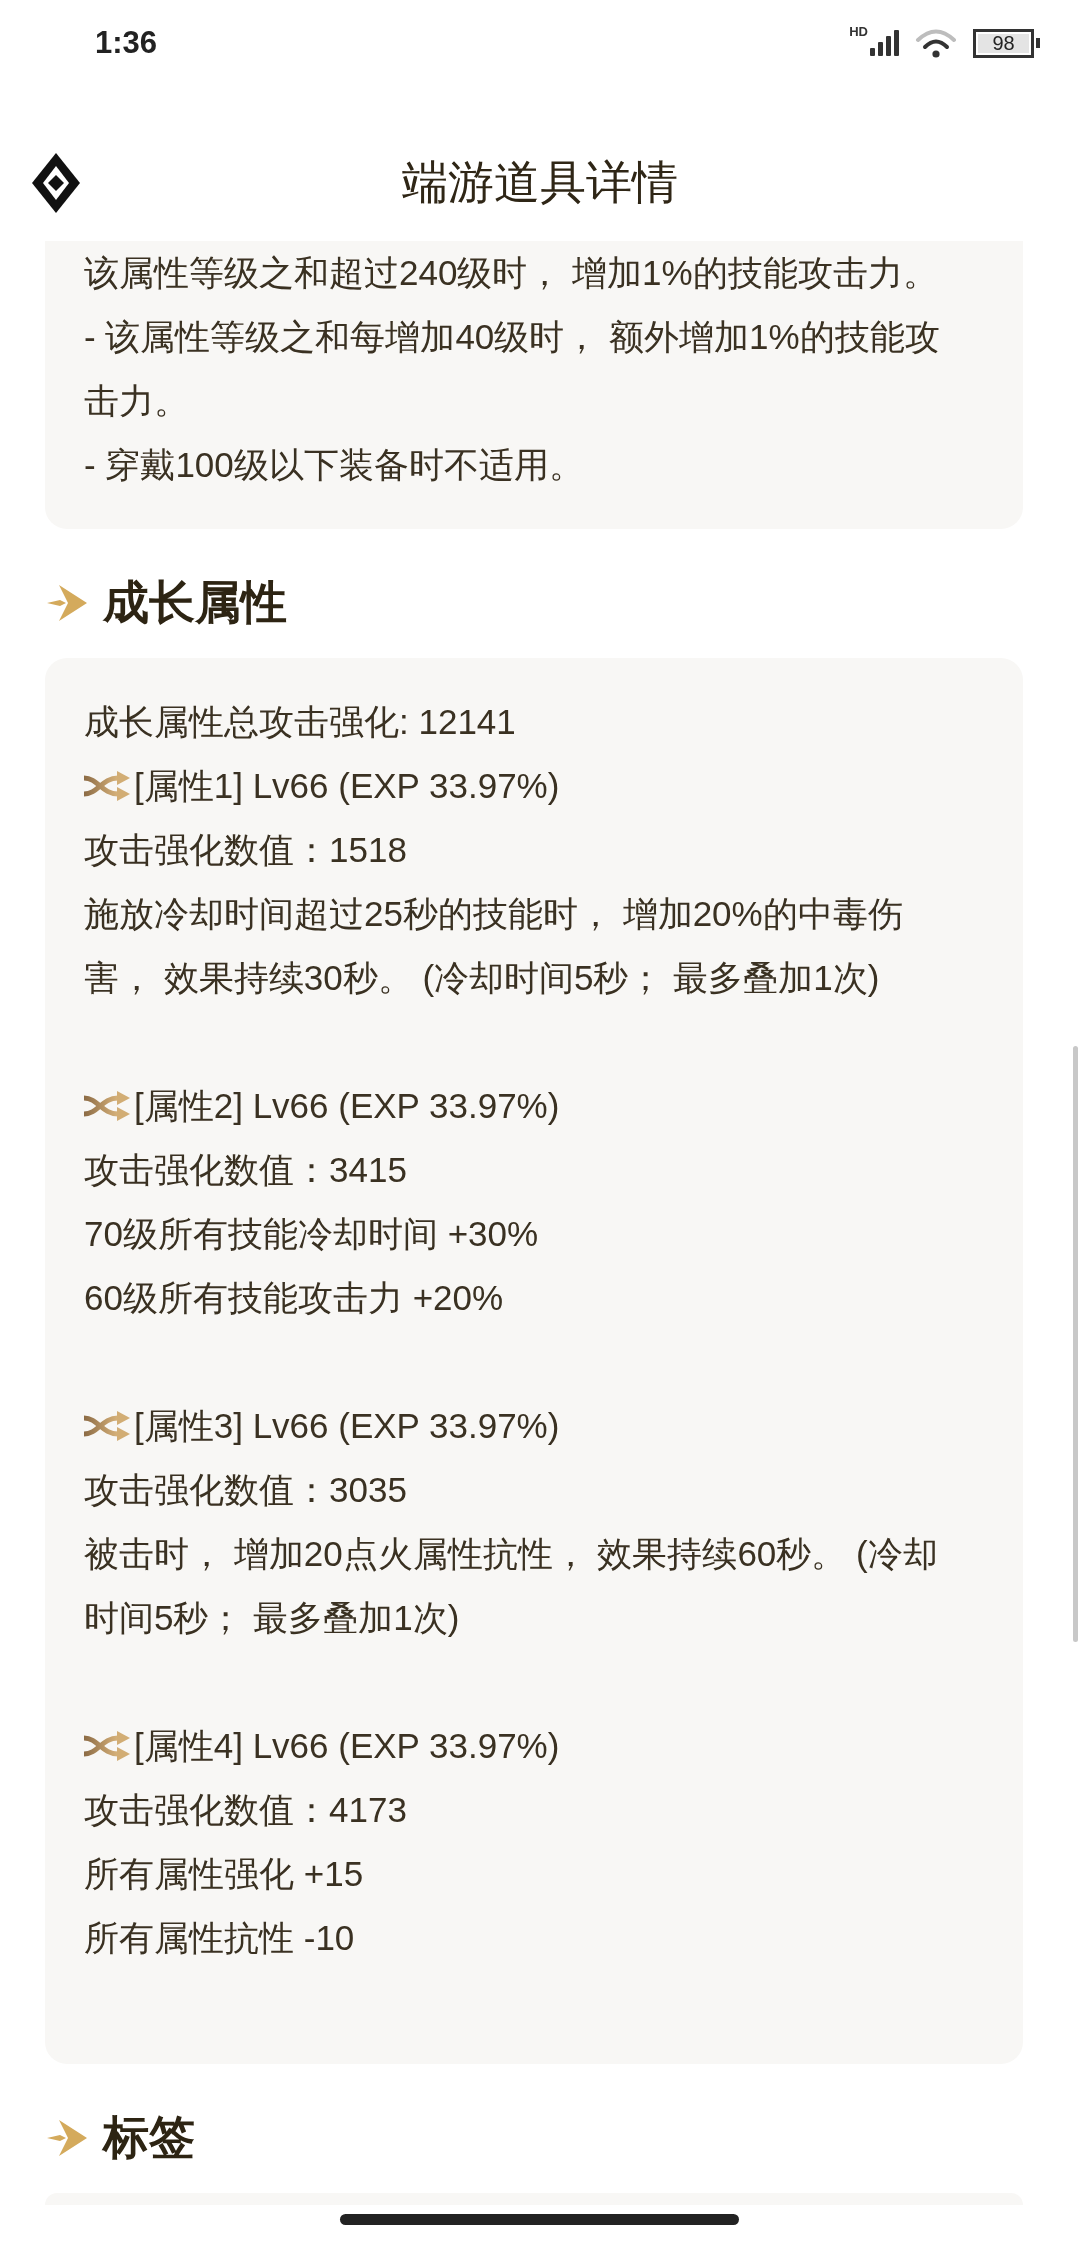  I want to click on attribute-line: 所有属性抗性 -10, so click(220, 1938).